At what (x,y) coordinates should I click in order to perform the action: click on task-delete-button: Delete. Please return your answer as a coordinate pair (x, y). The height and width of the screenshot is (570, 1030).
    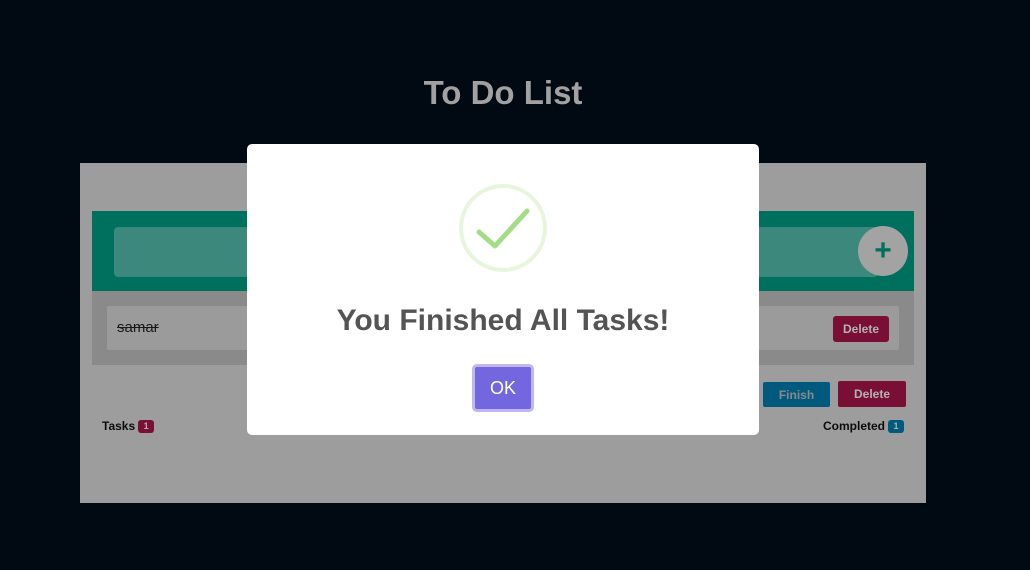
    Looking at the image, I should click on (861, 329).